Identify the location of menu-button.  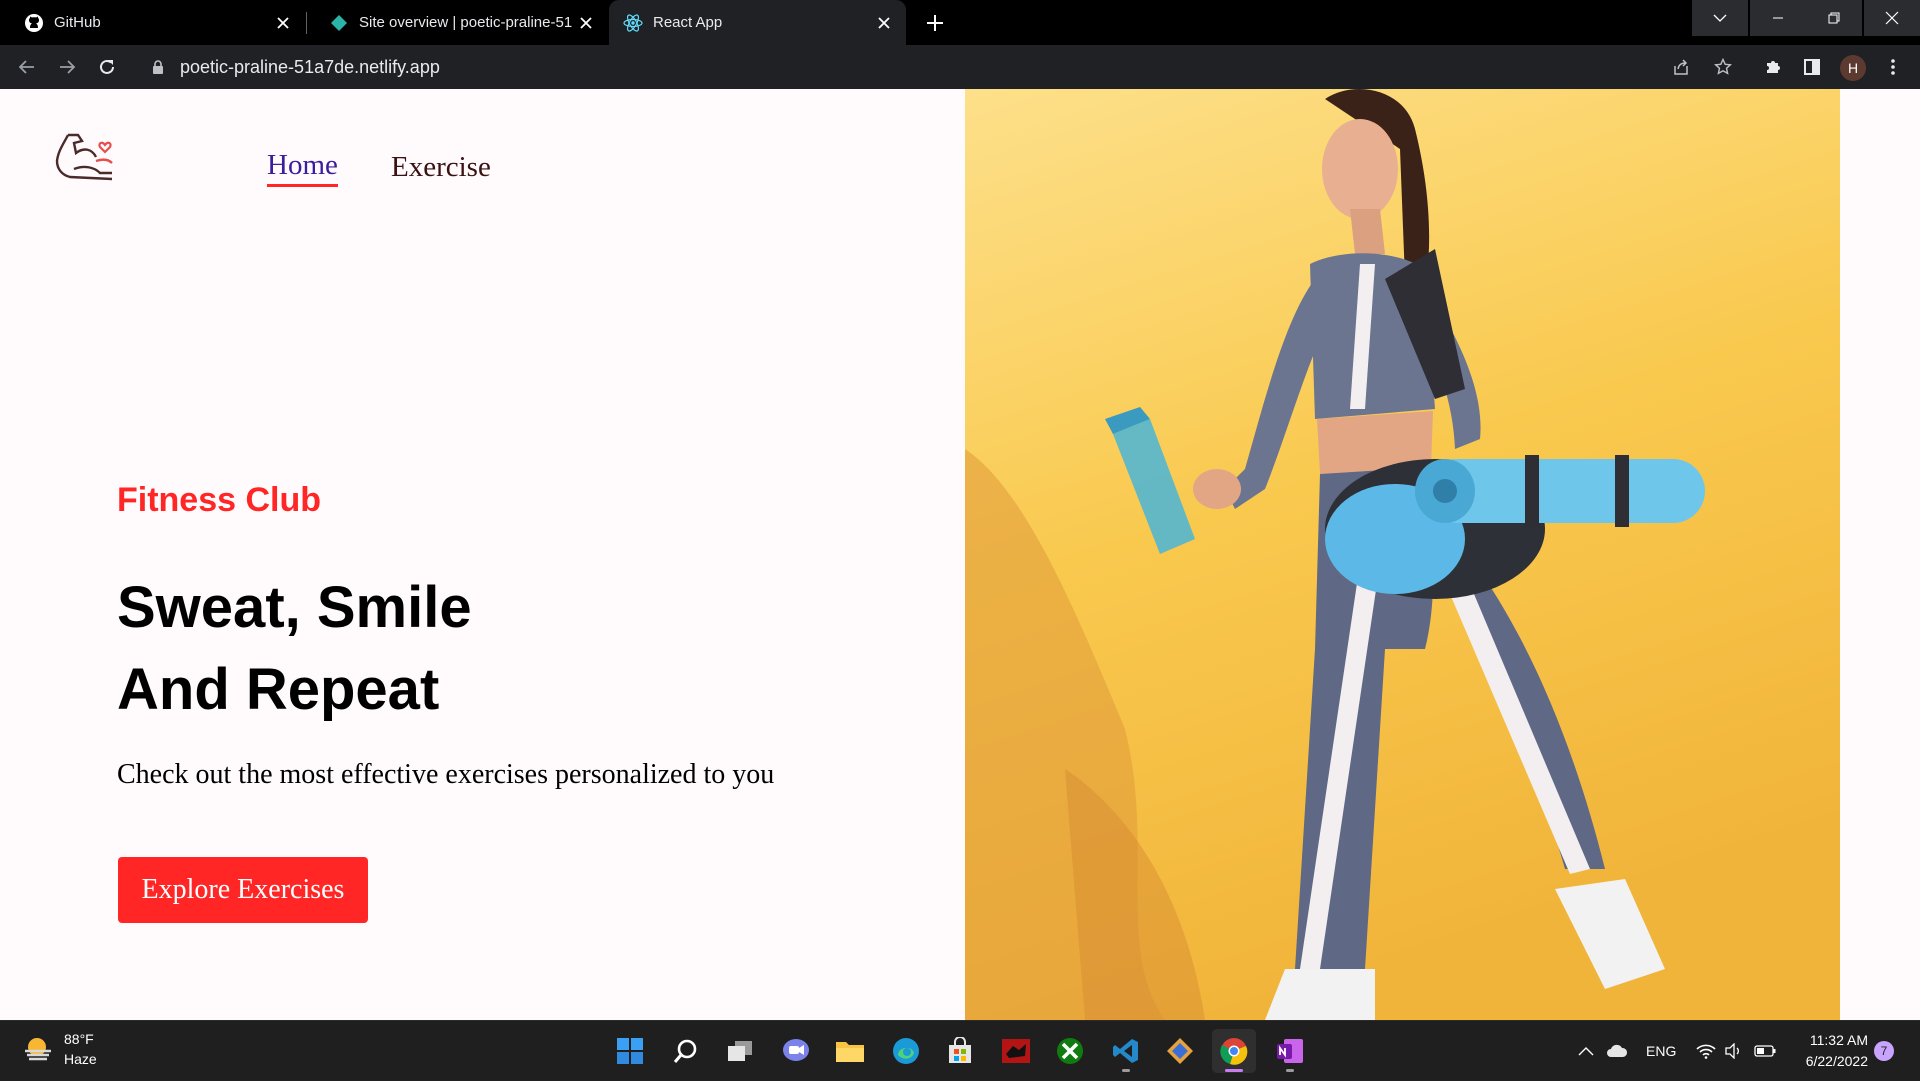
(1893, 67).